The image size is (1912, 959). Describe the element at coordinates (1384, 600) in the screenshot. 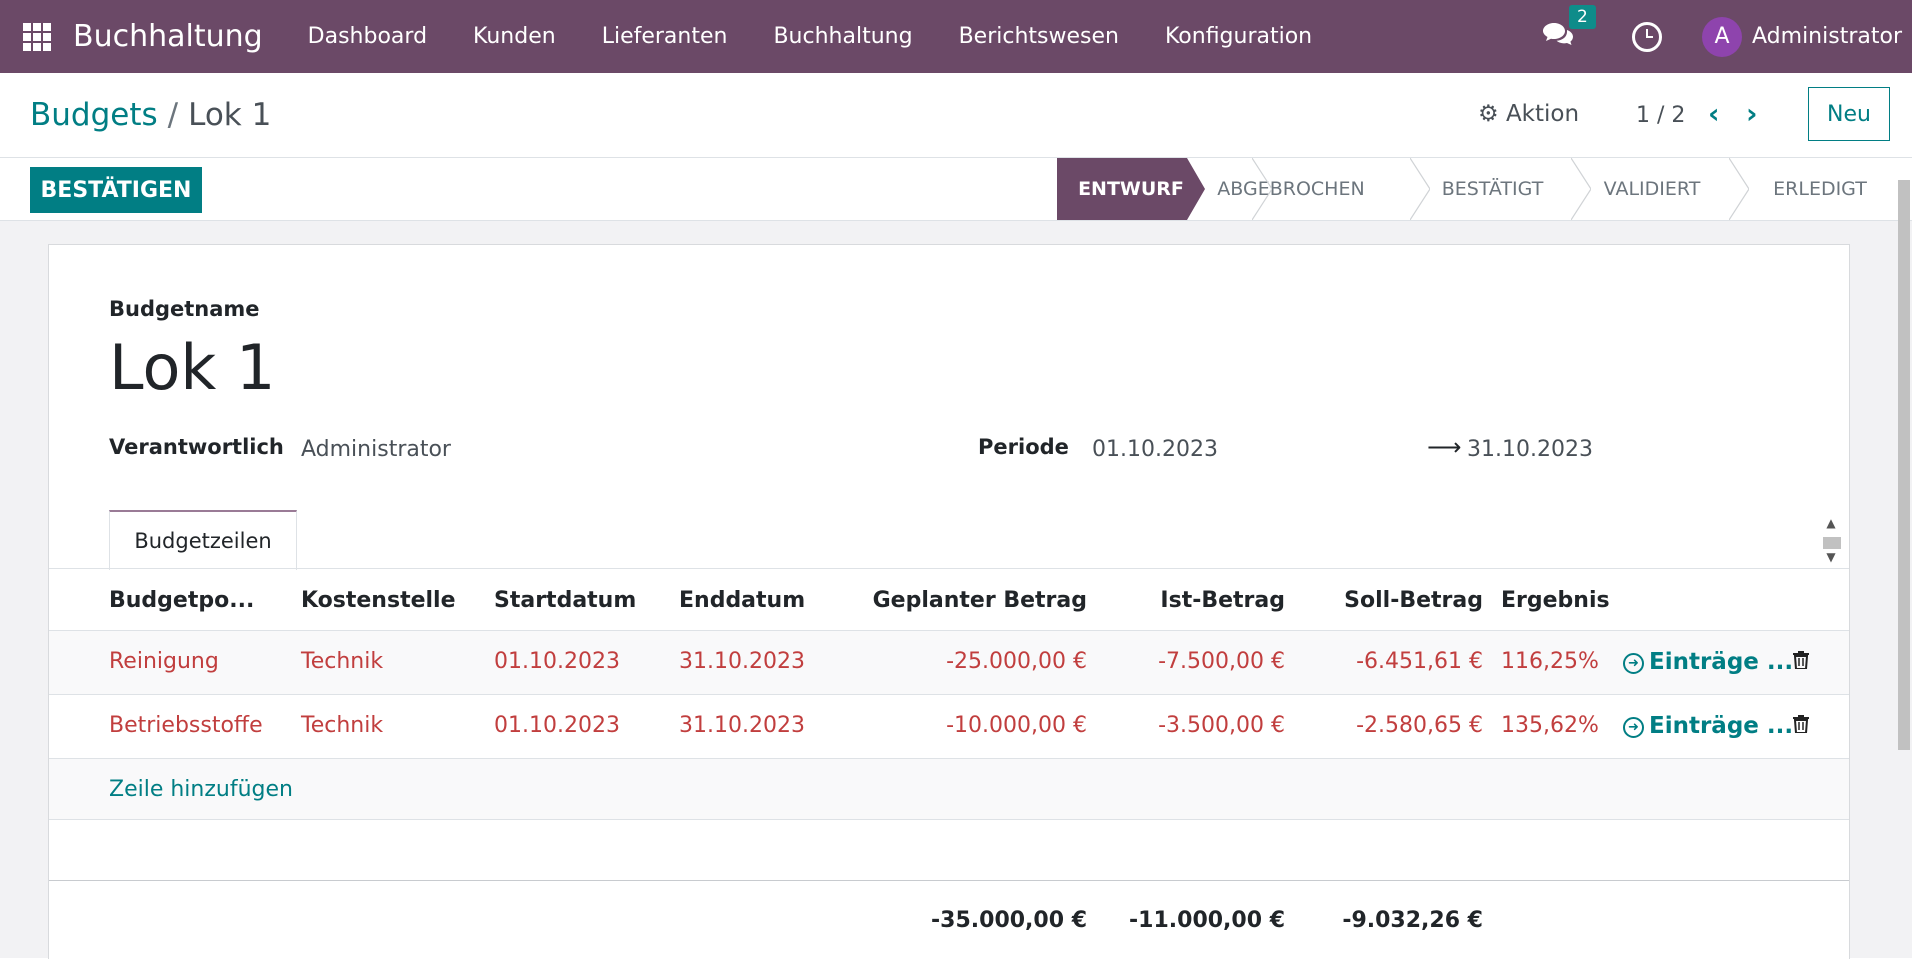

I see `column-header-theoretical: Soll-Betrag` at that location.